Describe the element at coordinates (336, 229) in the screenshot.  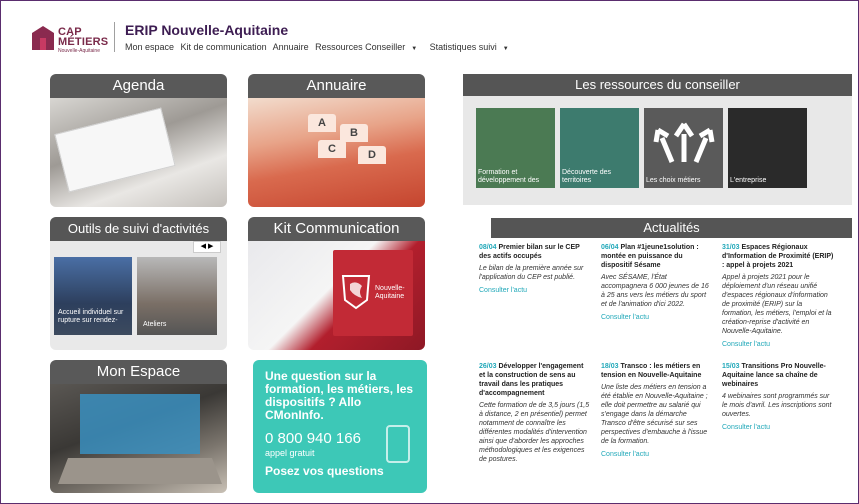
I see `tile-kit-title: Kit Communication` at that location.